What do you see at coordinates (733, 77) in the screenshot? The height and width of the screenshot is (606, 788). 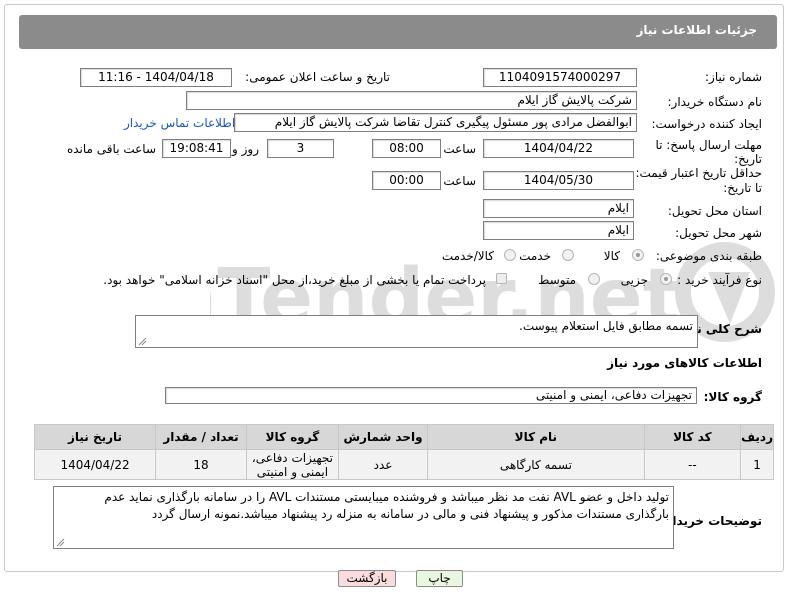 I see `need-number-label: شماره نیاز:` at bounding box center [733, 77].